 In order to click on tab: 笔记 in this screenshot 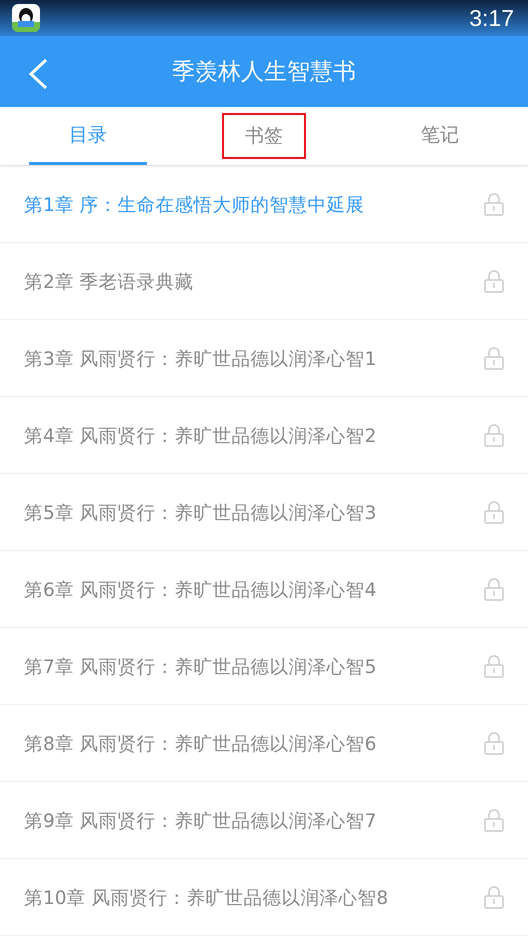, I will do `click(440, 136)`.